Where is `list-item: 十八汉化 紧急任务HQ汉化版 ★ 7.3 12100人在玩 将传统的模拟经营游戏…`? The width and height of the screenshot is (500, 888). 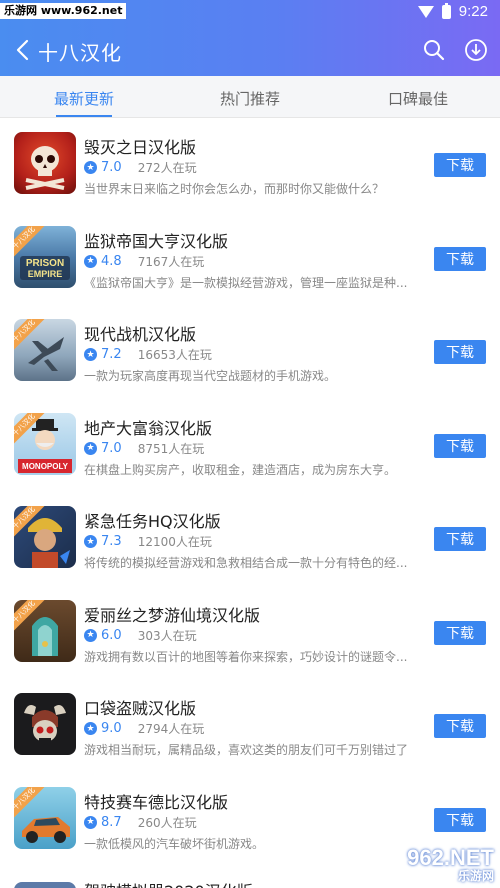
list-item: 十八汉化 紧急任务HQ汉化版 ★ 7.3 12100人在玩 将传统的模拟经营游戏… is located at coordinates (250, 539).